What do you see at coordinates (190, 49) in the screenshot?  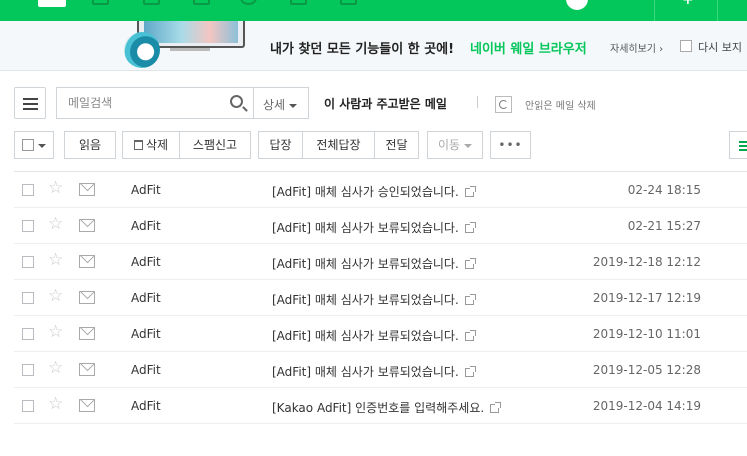 I see `monitor-stand` at bounding box center [190, 49].